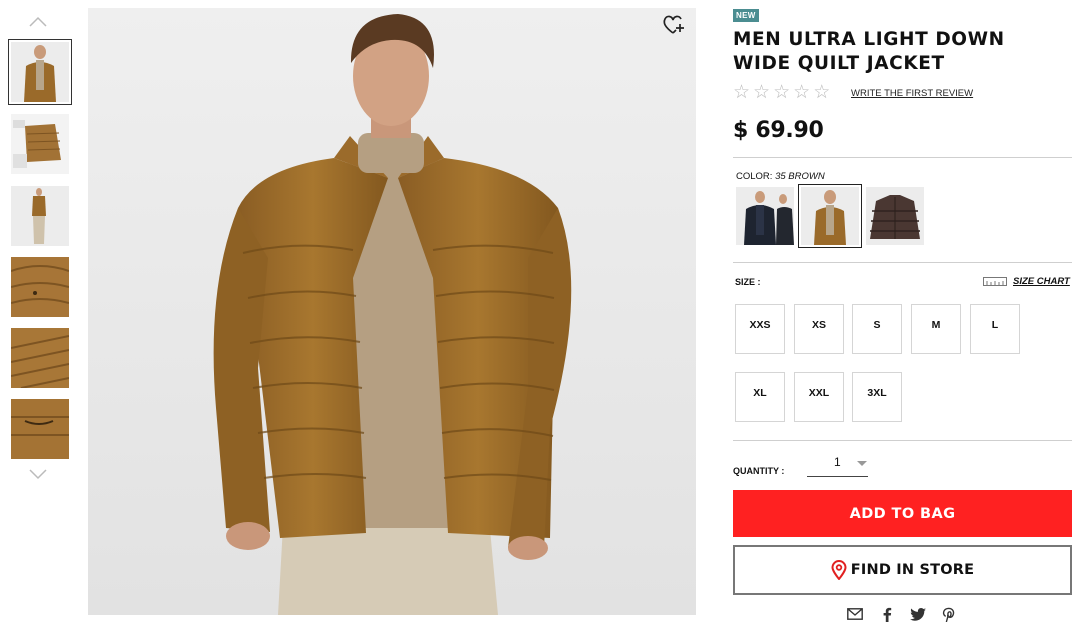 The width and height of the screenshot is (1079, 623). What do you see at coordinates (830, 216) in the screenshot?
I see `color-swatch-brown` at bounding box center [830, 216].